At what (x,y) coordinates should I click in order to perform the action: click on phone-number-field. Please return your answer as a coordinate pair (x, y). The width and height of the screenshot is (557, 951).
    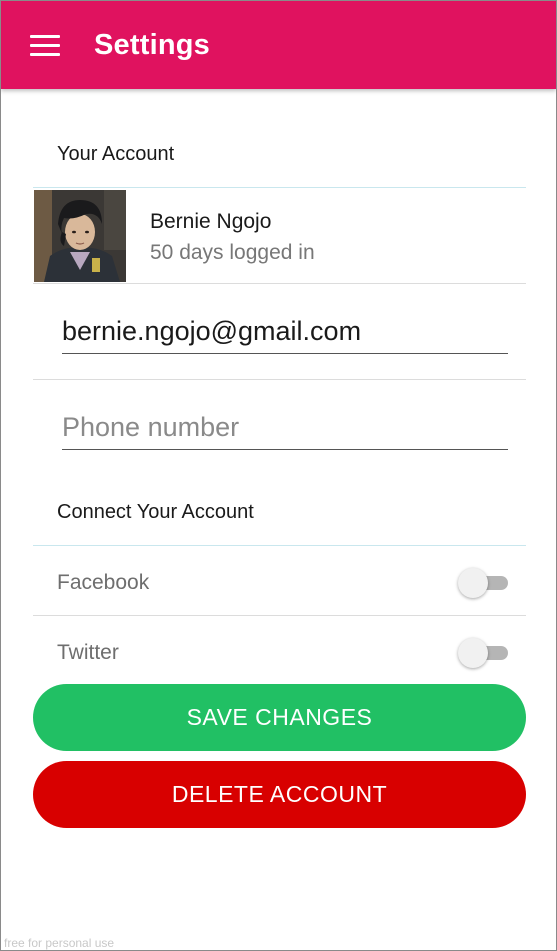
    Looking at the image, I should click on (285, 428).